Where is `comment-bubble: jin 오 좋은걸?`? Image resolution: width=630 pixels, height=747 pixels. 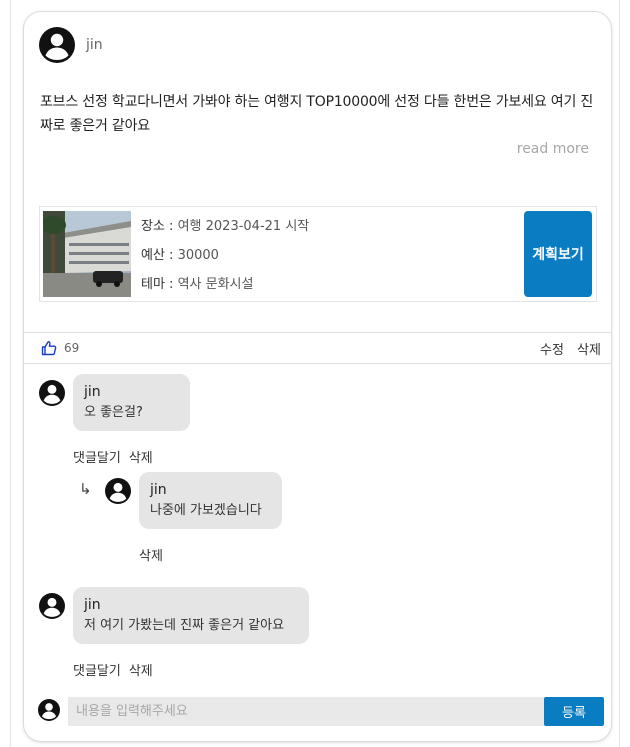
comment-bubble: jin 오 좋은걸? is located at coordinates (131, 402).